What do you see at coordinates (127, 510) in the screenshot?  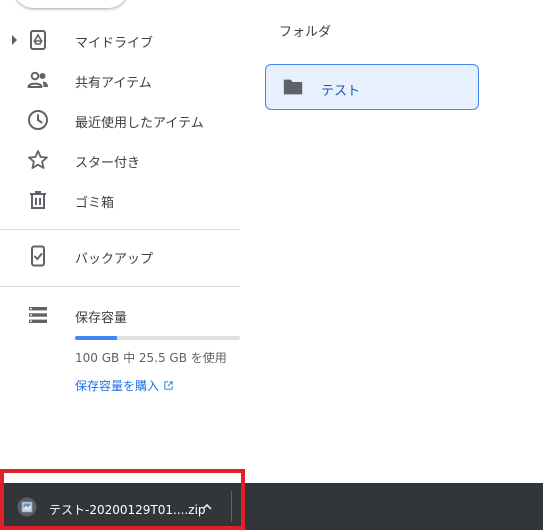 I see `download-file-name: テスト-20200129T01....zip` at bounding box center [127, 510].